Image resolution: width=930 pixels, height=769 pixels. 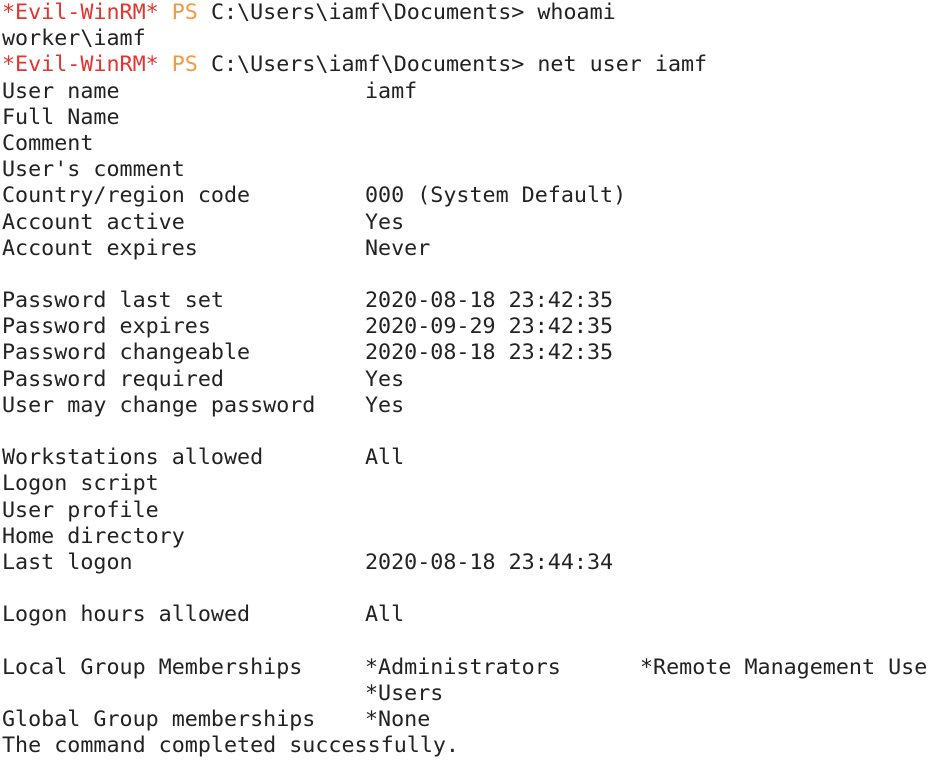 What do you see at coordinates (784, 667) in the screenshot?
I see `value-local-group-remote-management: *Remote Management Use` at bounding box center [784, 667].